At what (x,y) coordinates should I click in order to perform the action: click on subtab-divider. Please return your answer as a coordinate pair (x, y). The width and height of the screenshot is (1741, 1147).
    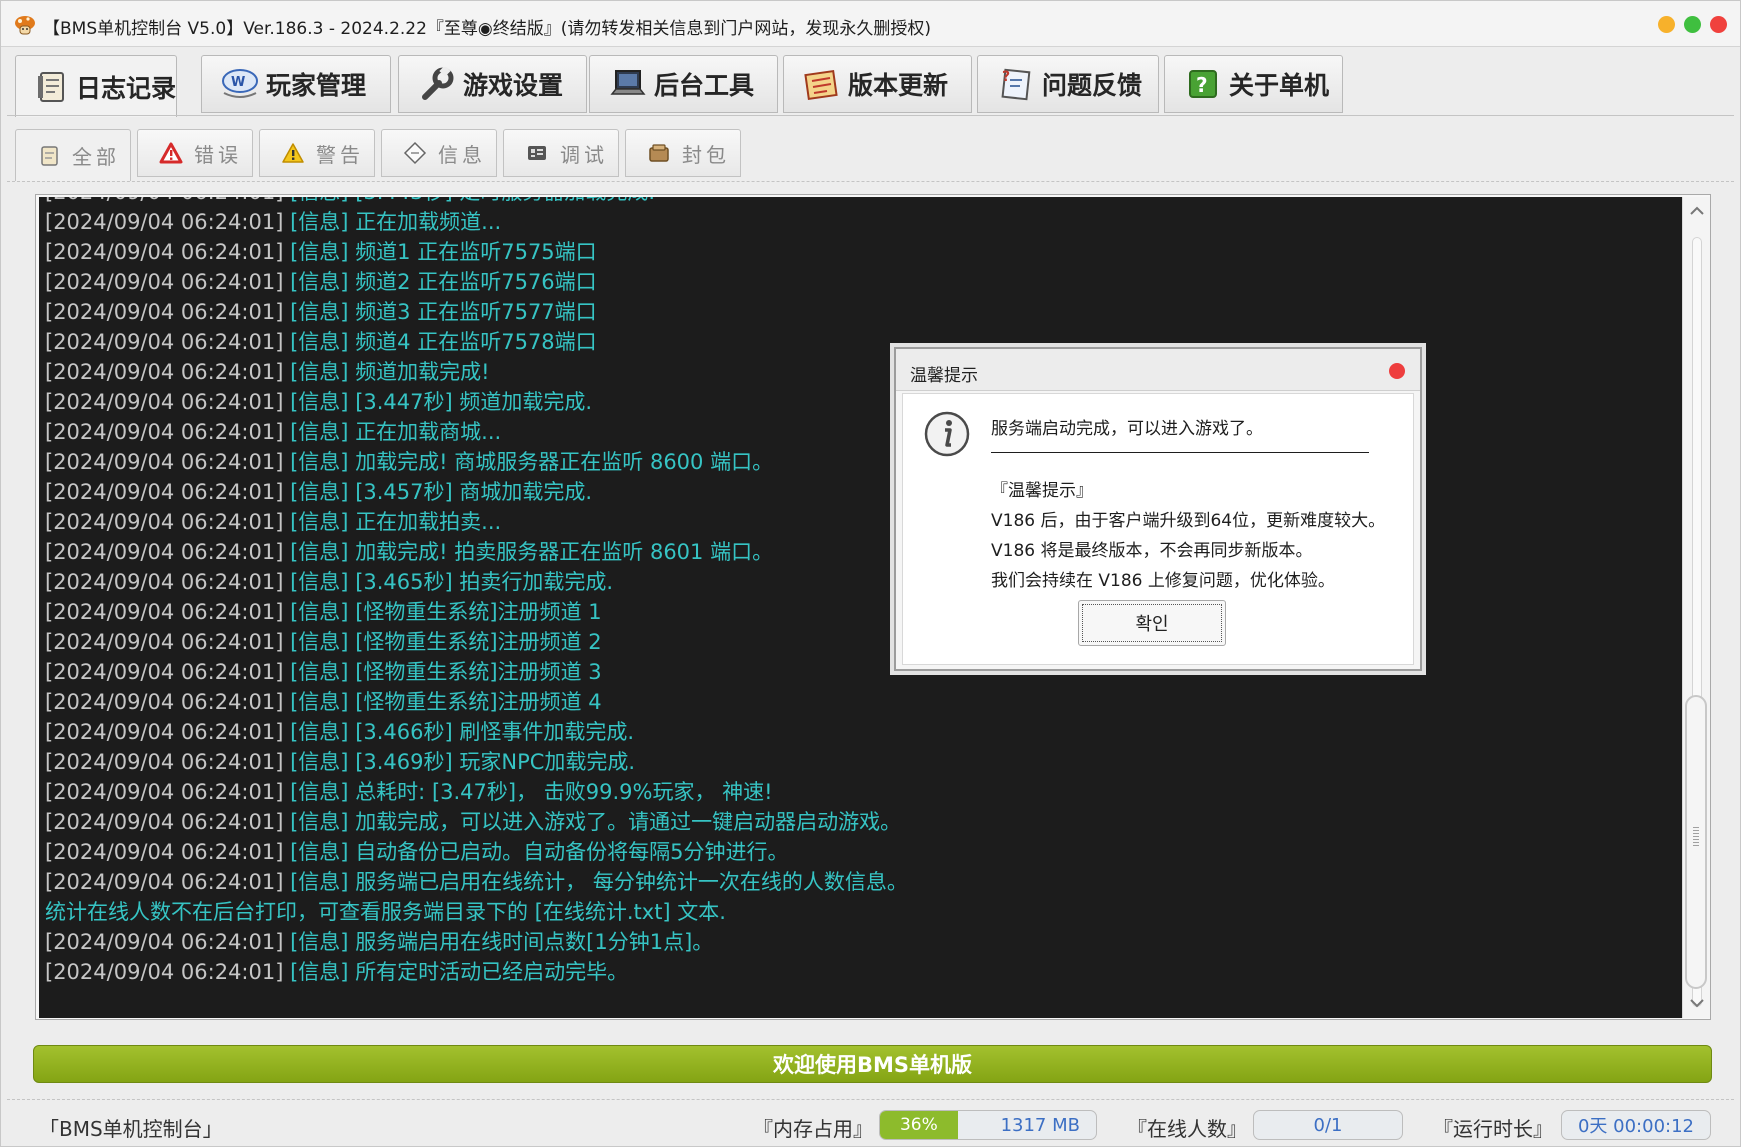
    Looking at the image, I should click on (870, 181).